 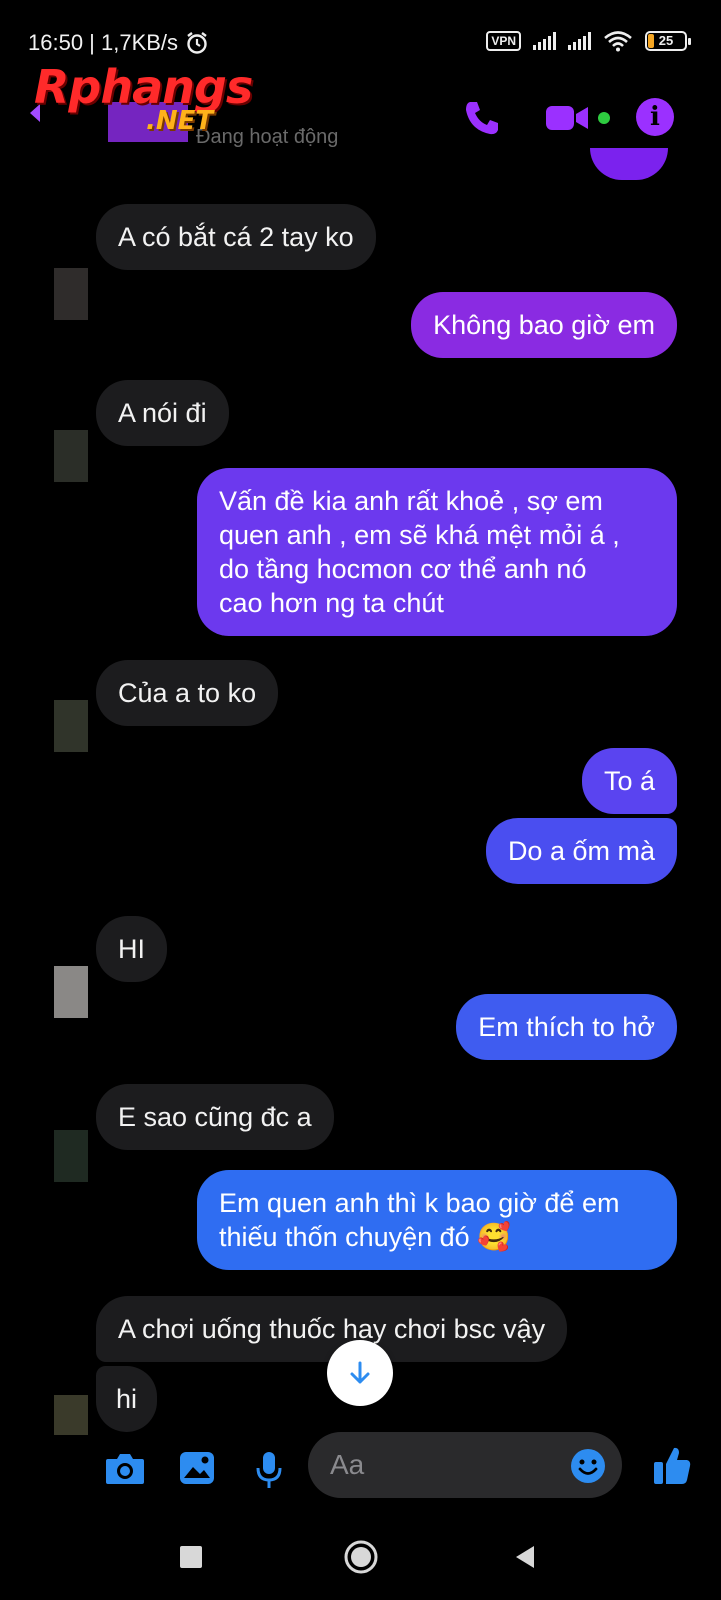 I want to click on info-icon: i, so click(x=655, y=117).